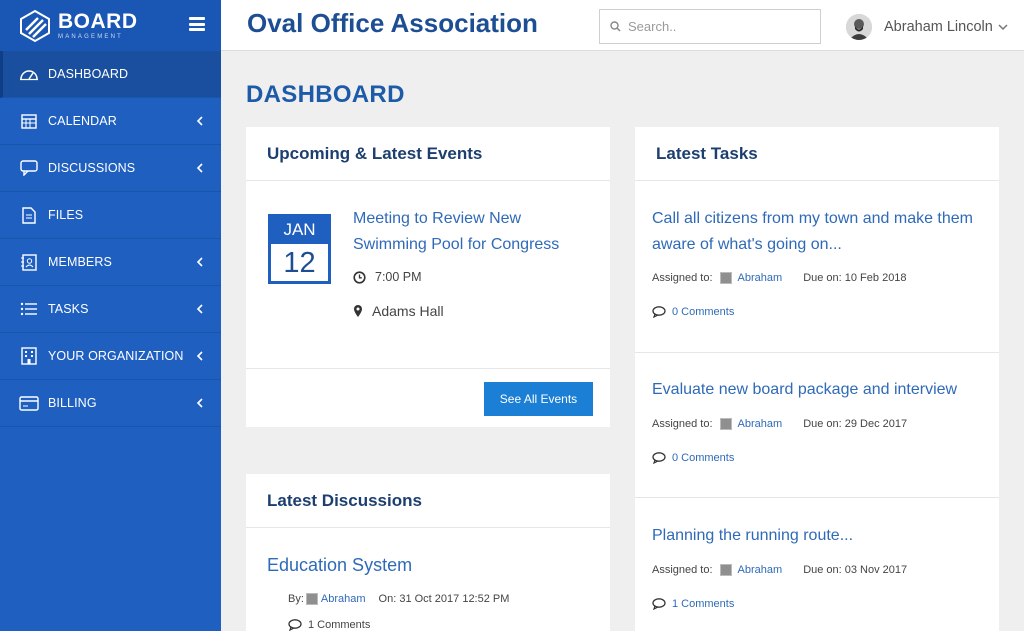 Image resolution: width=1024 pixels, height=631 pixels. I want to click on discussion-comments: 1 Comments, so click(329, 625).